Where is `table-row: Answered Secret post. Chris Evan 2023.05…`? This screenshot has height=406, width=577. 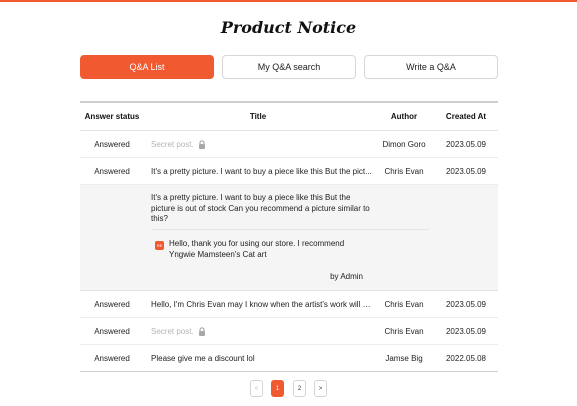
table-row: Answered Secret post. Chris Evan 2023.05… is located at coordinates (289, 331).